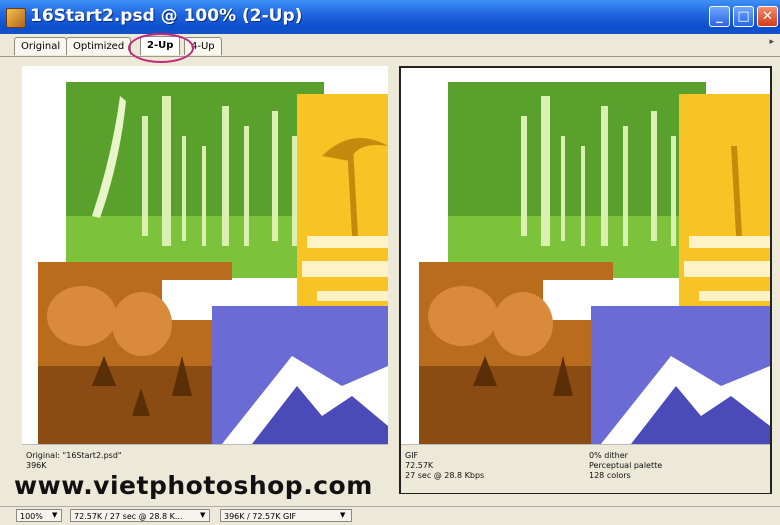  Describe the element at coordinates (608, 455) in the screenshot. I see `optimized-dither: 0% dither` at that location.